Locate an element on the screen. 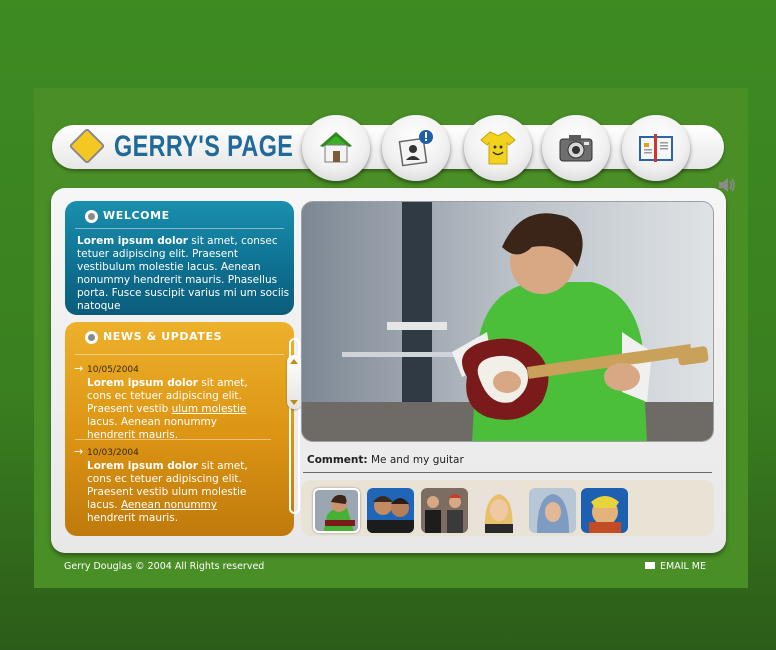  site-logo: GERRY'S PAGE is located at coordinates (203, 147).